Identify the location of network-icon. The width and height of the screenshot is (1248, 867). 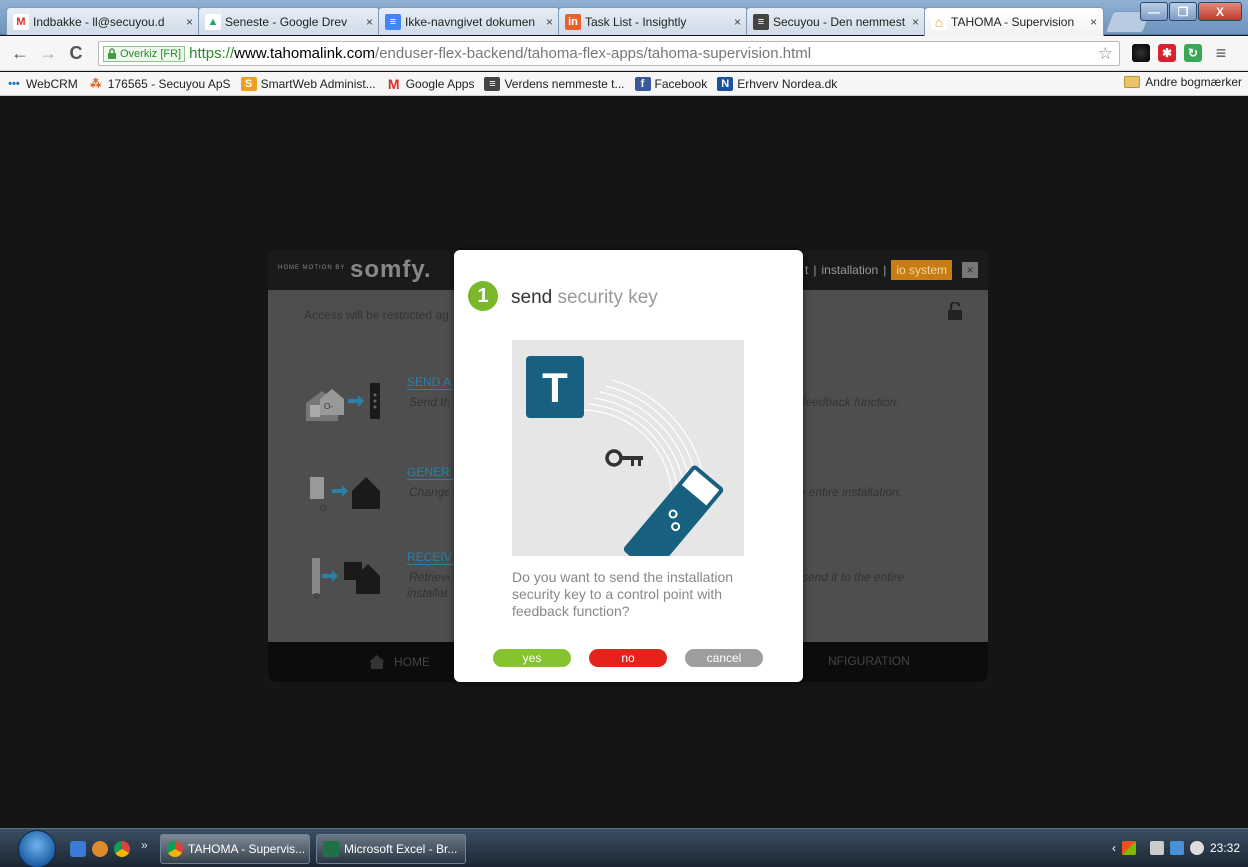
(1176, 848).